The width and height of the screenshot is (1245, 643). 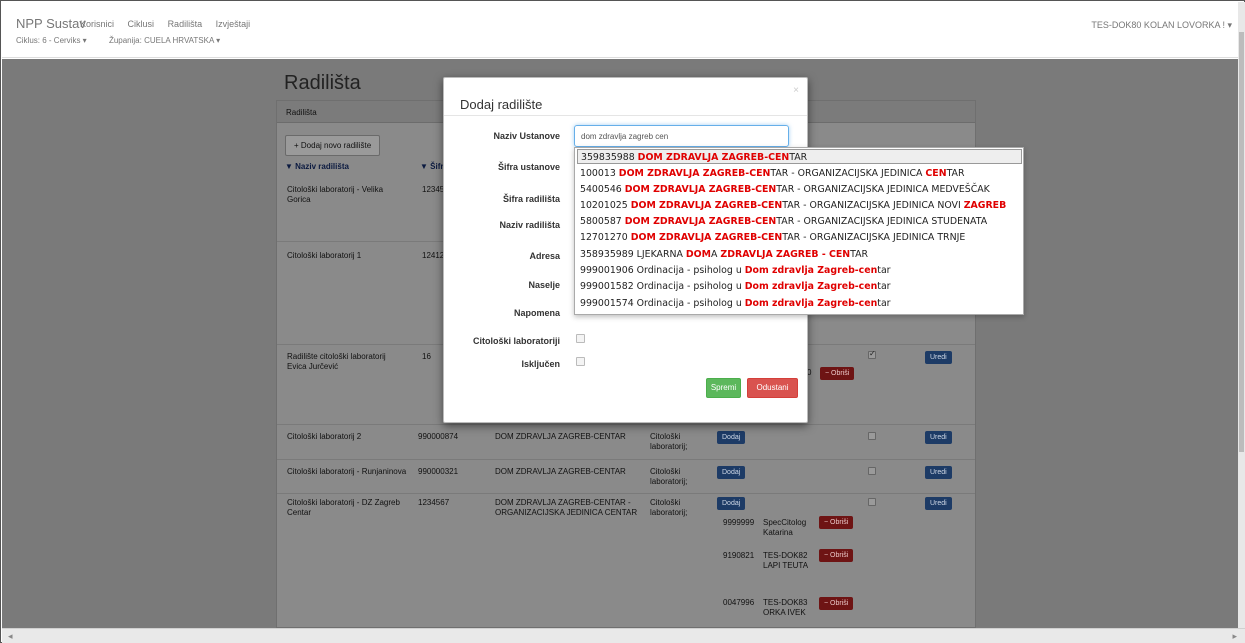 I want to click on horizontal-scrollbar: ◂ ▸, so click(x=623, y=635).